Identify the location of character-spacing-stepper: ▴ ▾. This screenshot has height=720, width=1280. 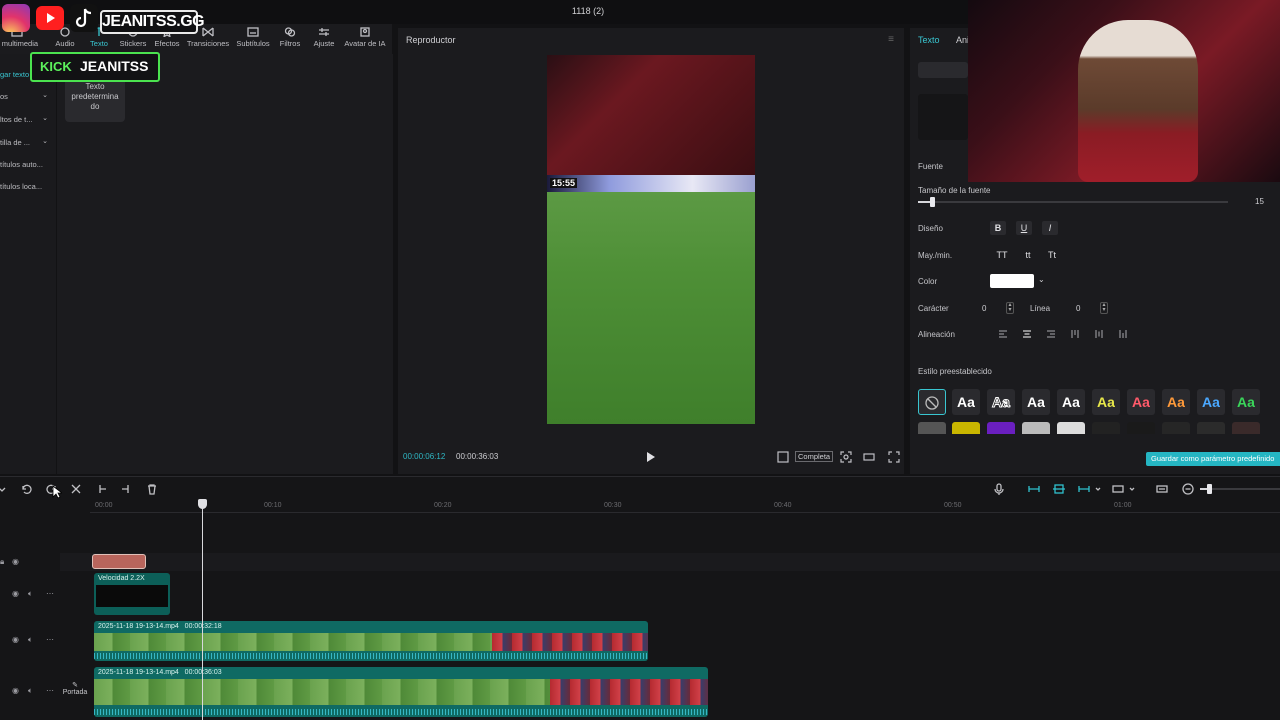
(1010, 308).